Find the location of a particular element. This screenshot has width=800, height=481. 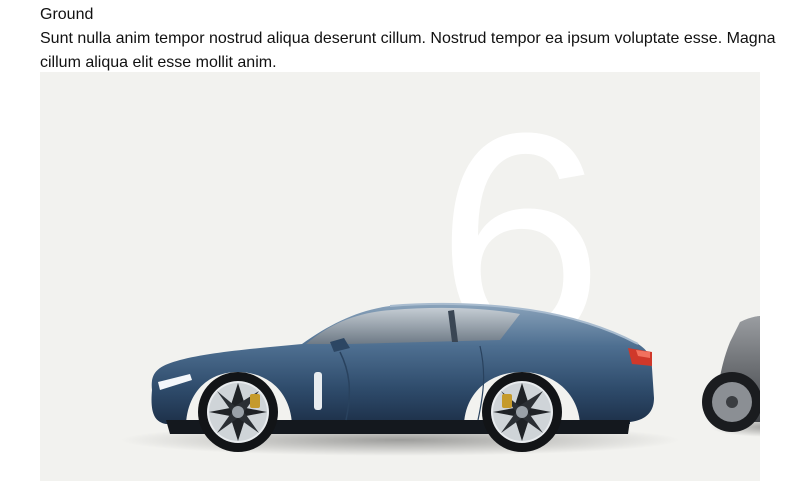

rear-wheel is located at coordinates (522, 412).